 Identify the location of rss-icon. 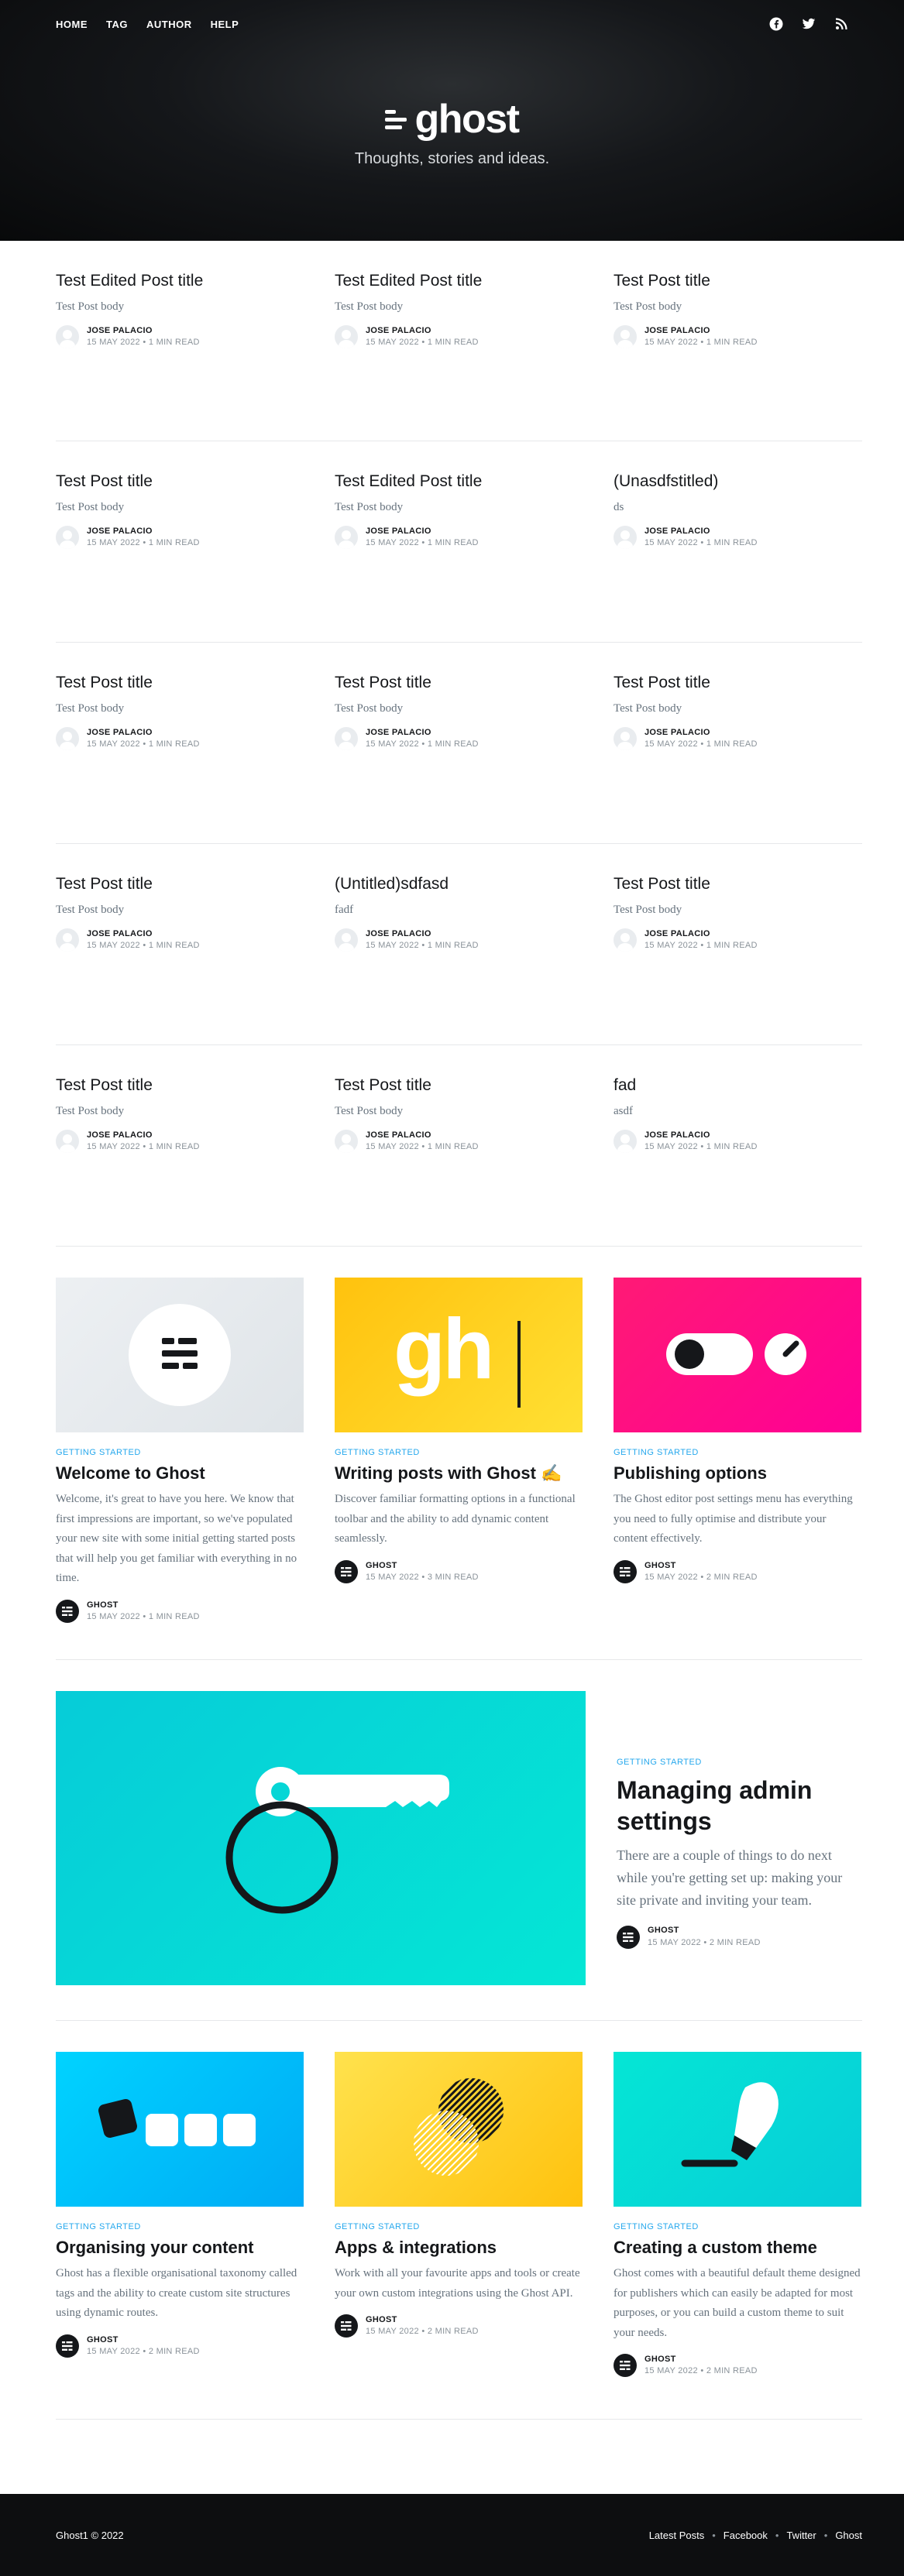
(841, 24).